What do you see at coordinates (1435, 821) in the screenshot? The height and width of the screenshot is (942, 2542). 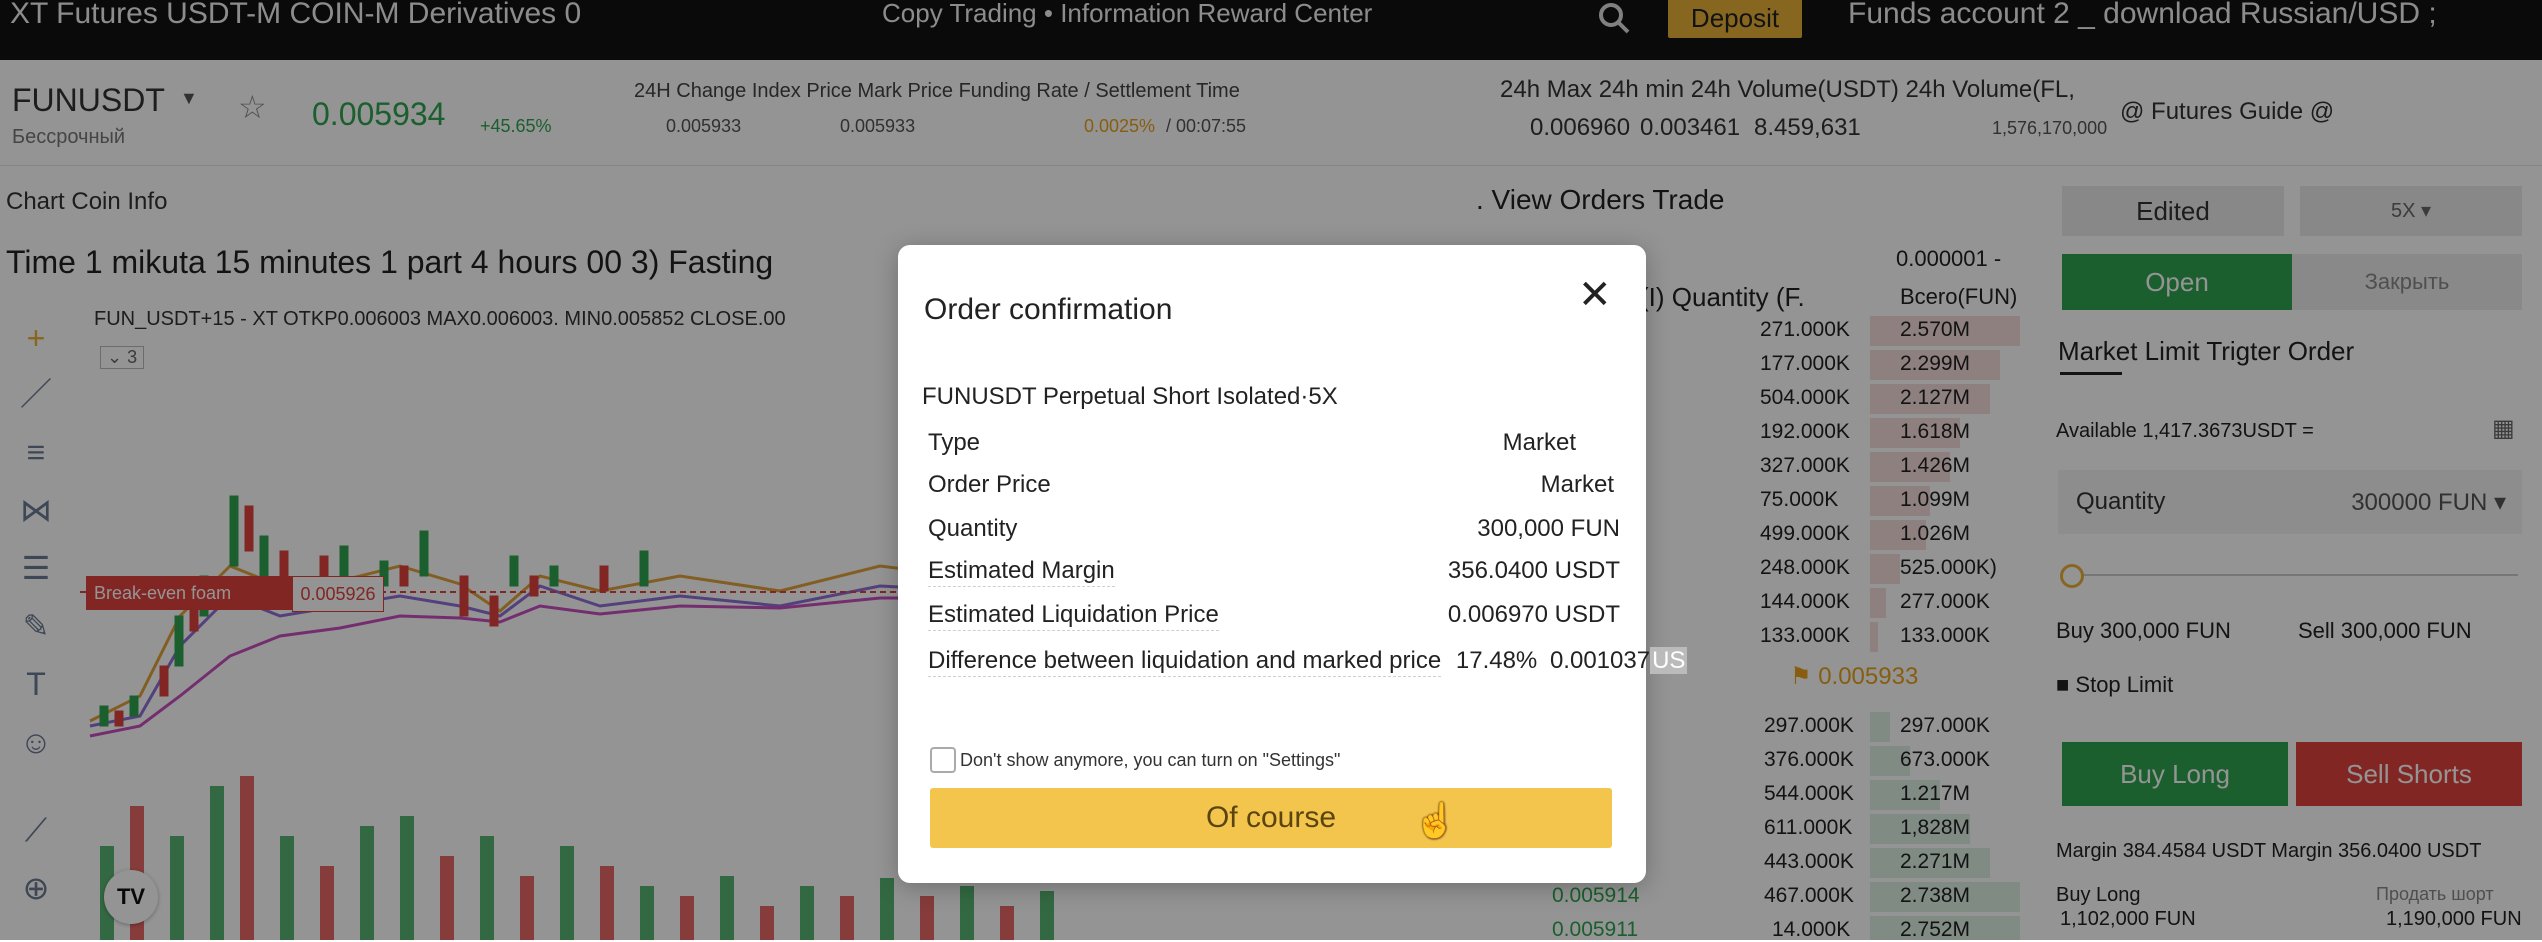 I see `cursor-hand-icon: ☝` at bounding box center [1435, 821].